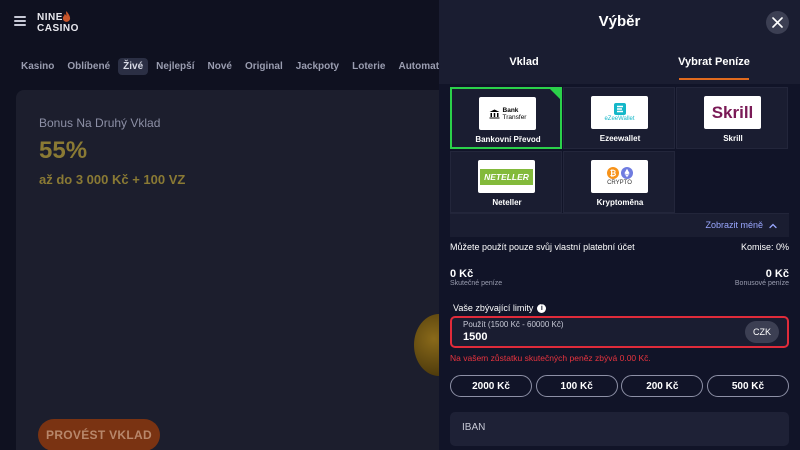  Describe the element at coordinates (427, 345) in the screenshot. I see `coin-decoration` at that location.